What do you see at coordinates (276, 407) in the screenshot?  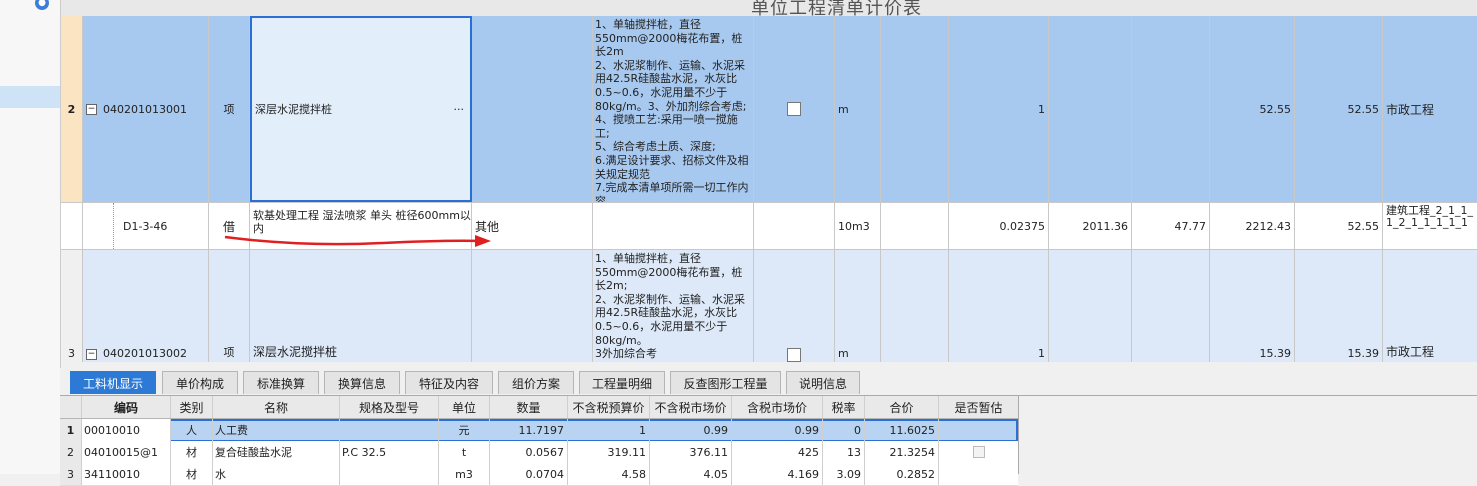 I see `header-name: 名称` at bounding box center [276, 407].